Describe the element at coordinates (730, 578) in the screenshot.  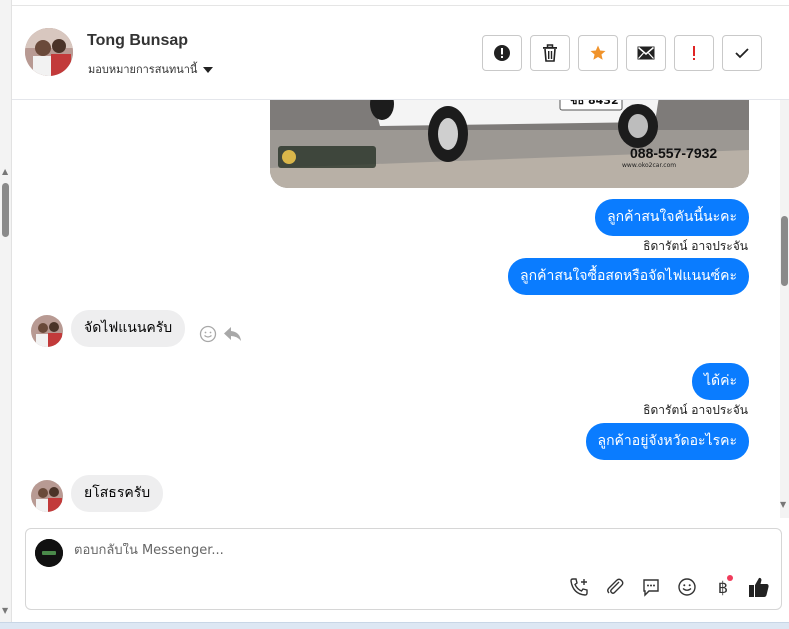
I see `notification-dot` at that location.